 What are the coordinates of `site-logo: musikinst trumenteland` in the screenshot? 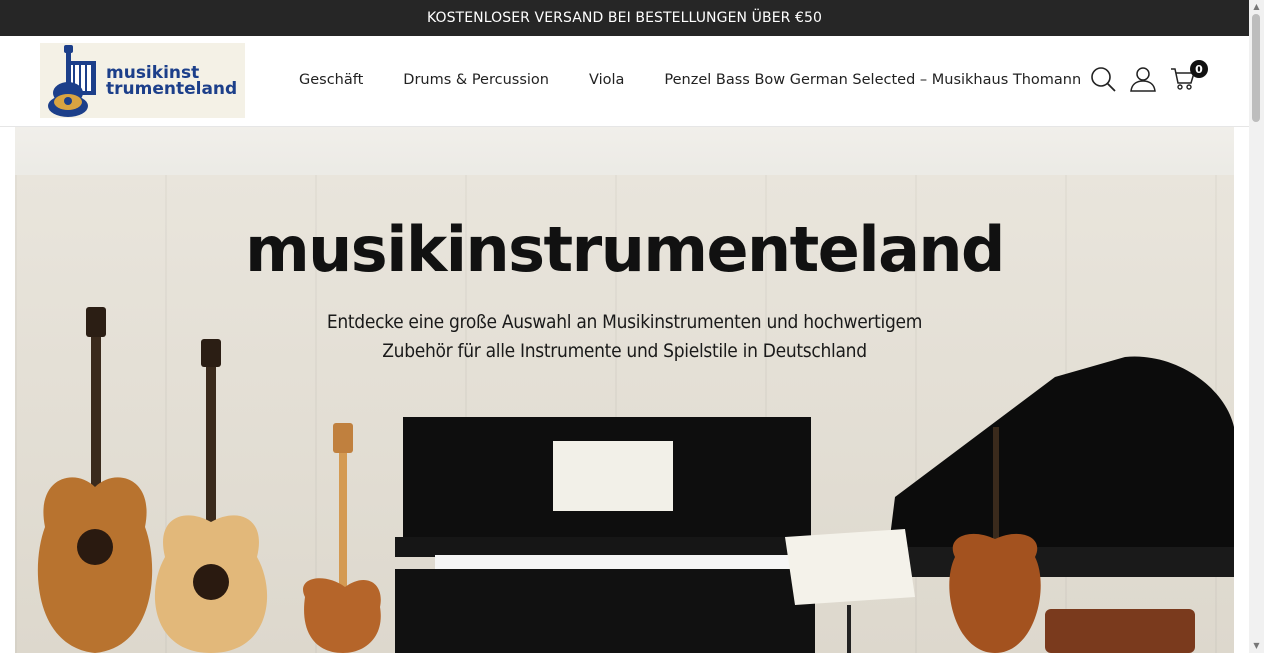 It's located at (142, 80).